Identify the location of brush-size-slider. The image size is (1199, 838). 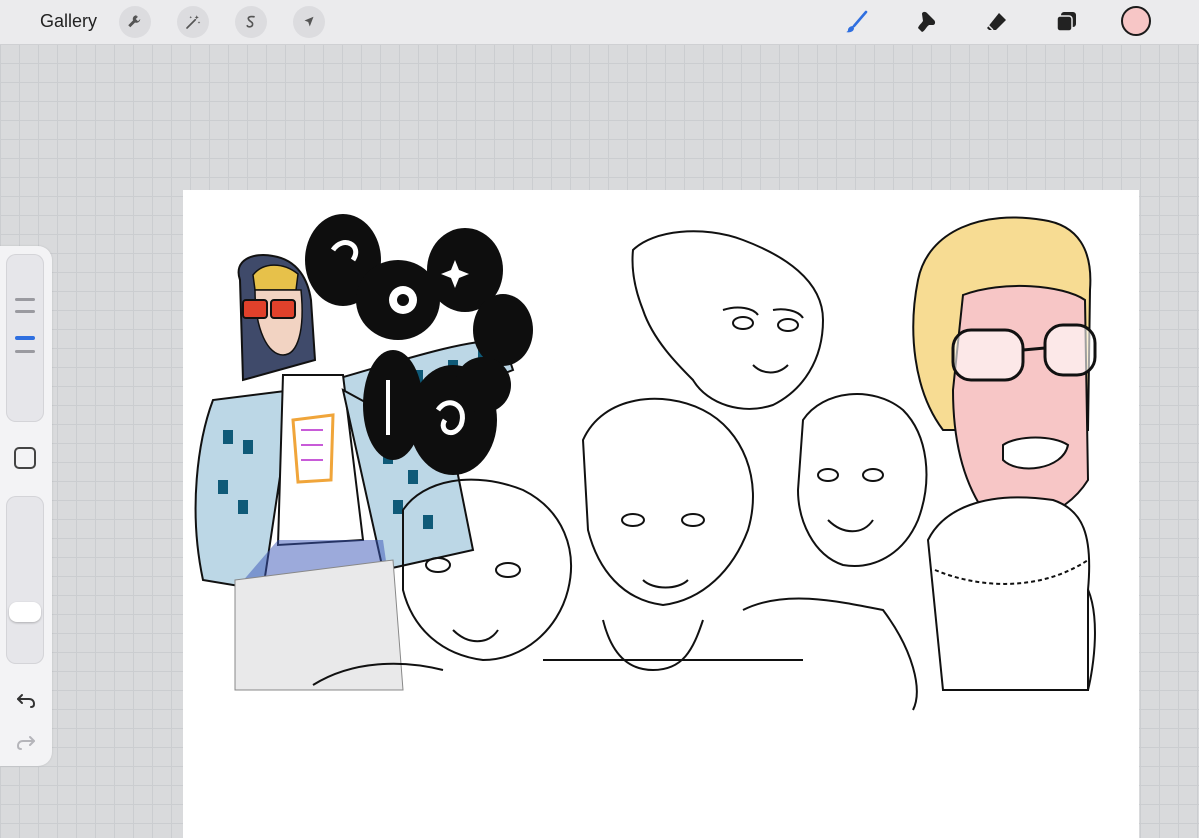
(25, 338).